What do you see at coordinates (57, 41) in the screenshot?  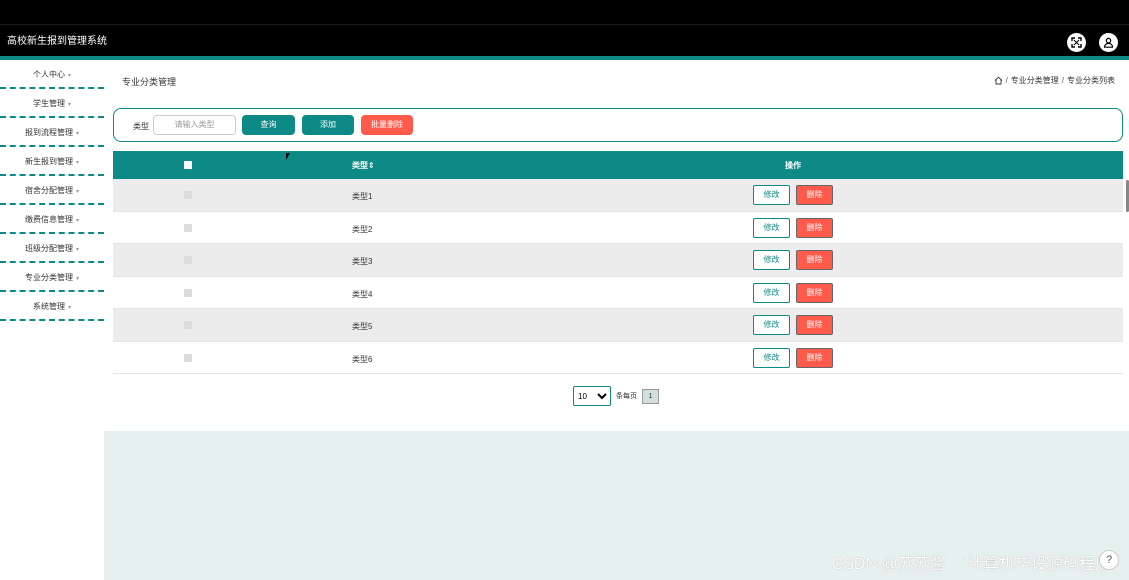 I see `app-title: 高校新生报到管理系统` at bounding box center [57, 41].